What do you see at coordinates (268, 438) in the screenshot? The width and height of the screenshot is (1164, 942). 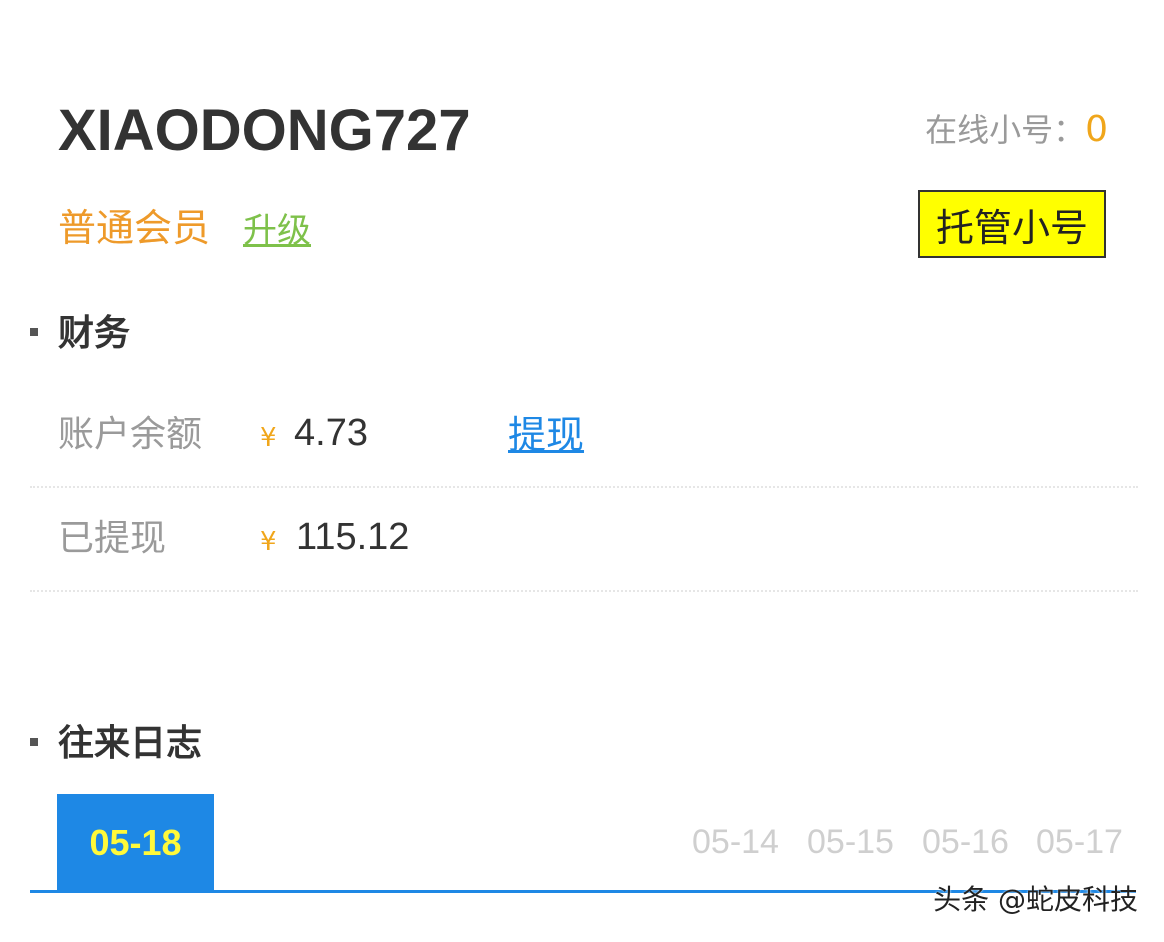 I see `balance-currency-icon: ¥` at bounding box center [268, 438].